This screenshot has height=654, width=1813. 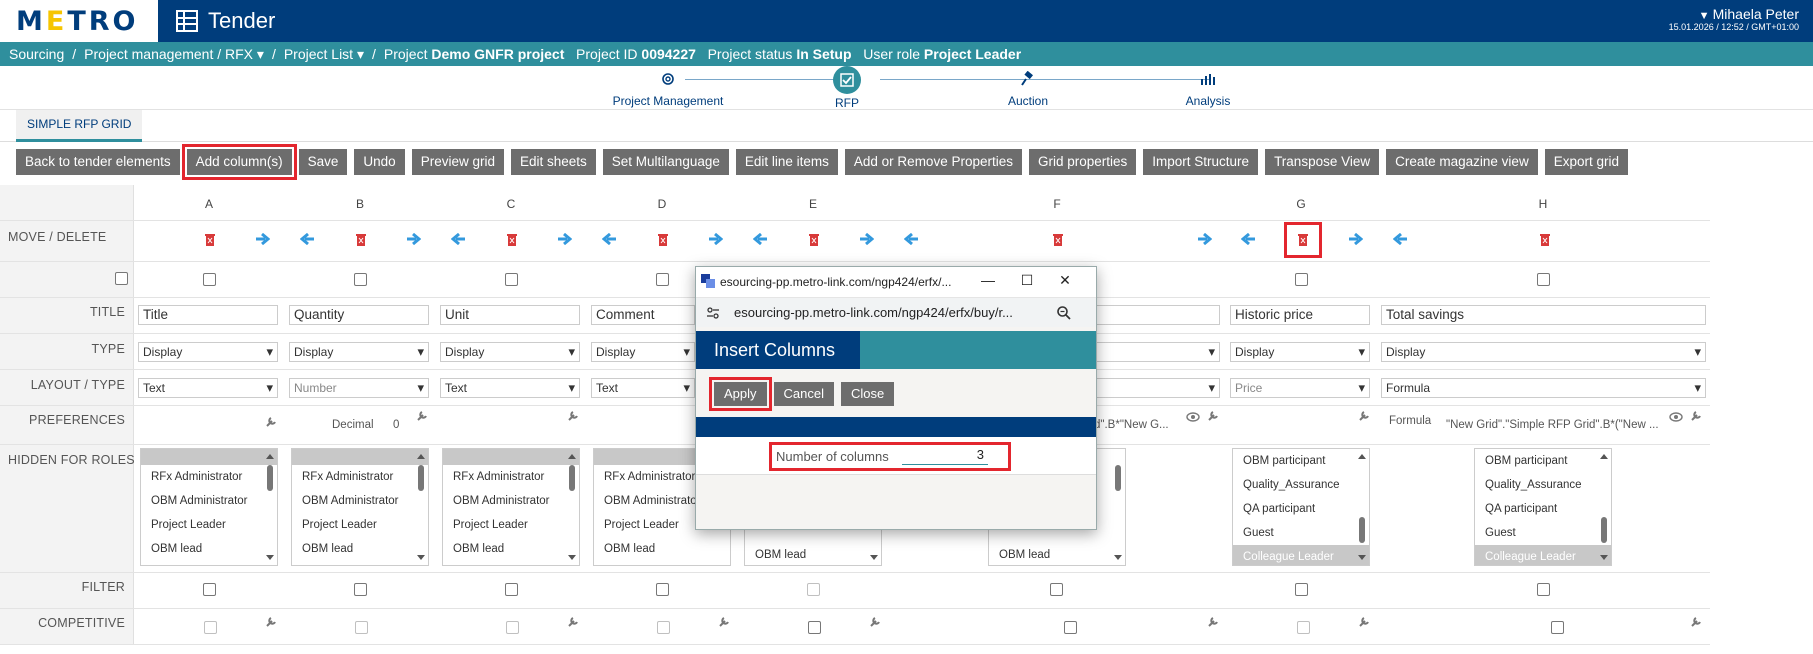 I want to click on import-structure-button: Import Structure, so click(x=1201, y=162).